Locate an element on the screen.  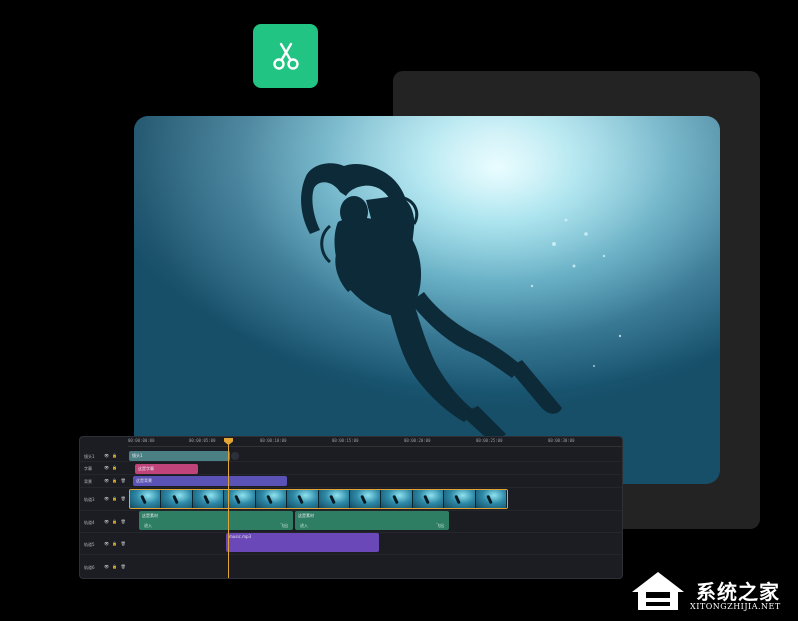
track-row: 轨道6 👁 🔒 🗑 is located at coordinates (351, 566).